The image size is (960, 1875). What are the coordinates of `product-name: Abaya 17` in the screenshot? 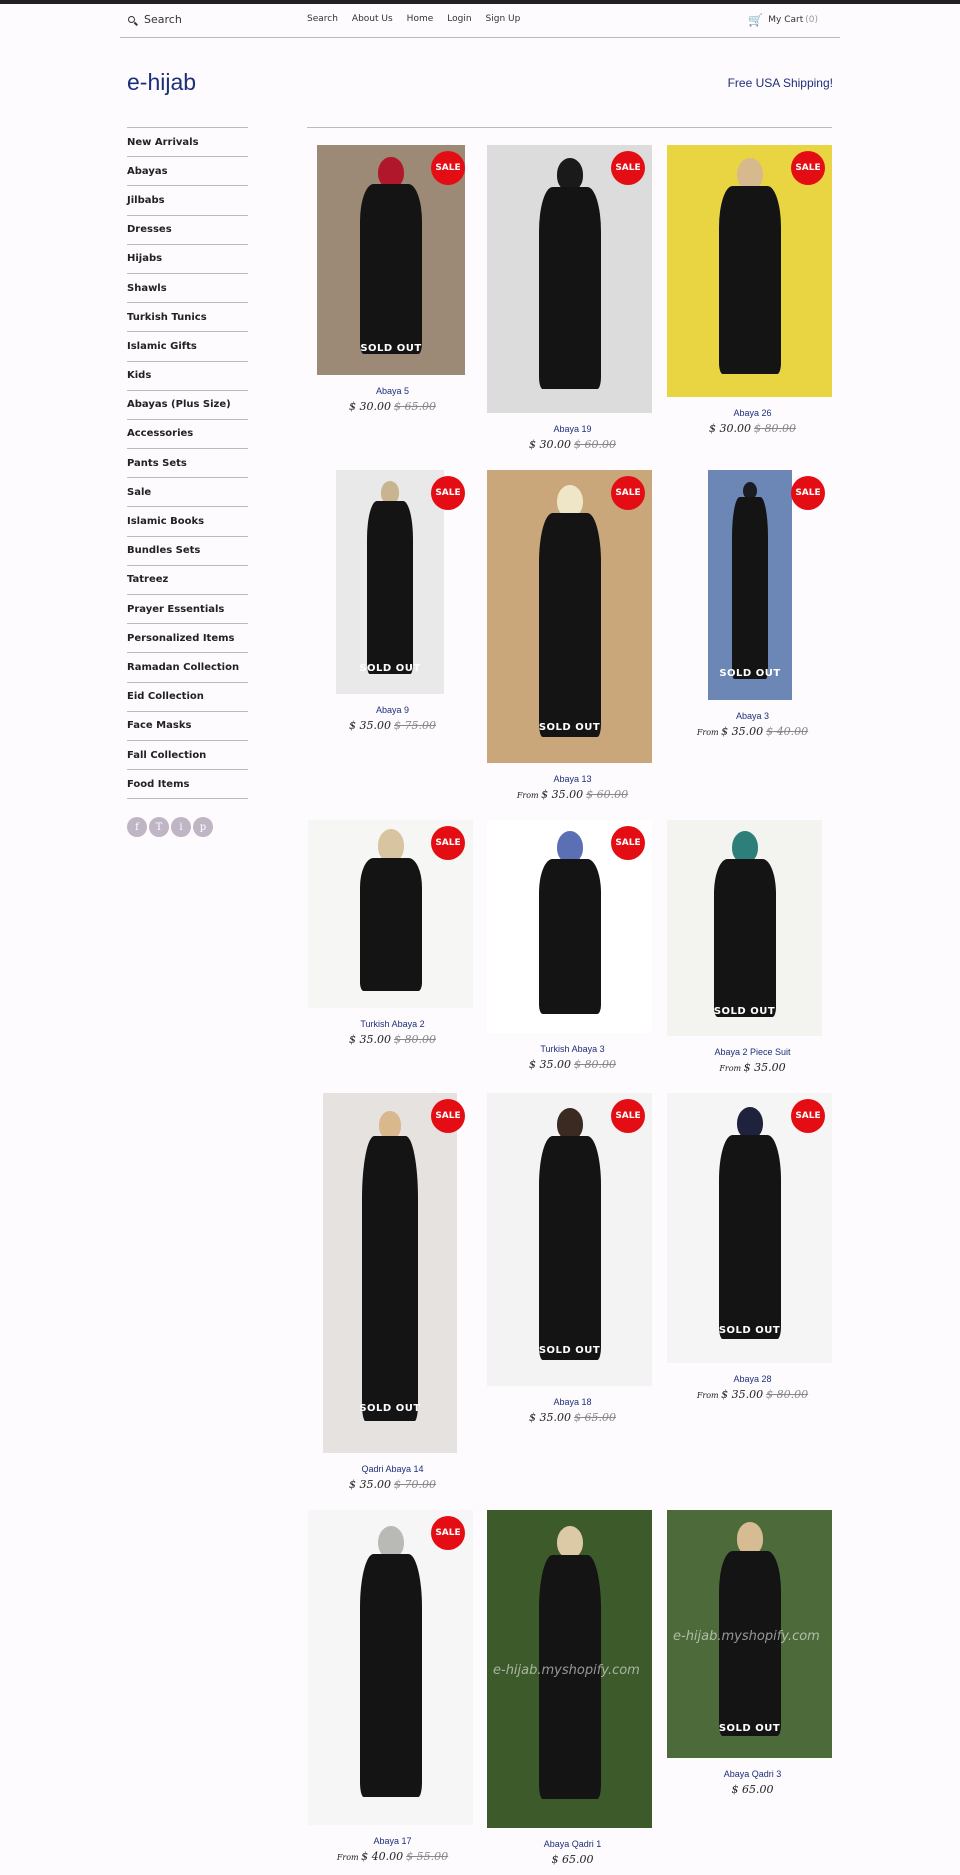 It's located at (393, 1841).